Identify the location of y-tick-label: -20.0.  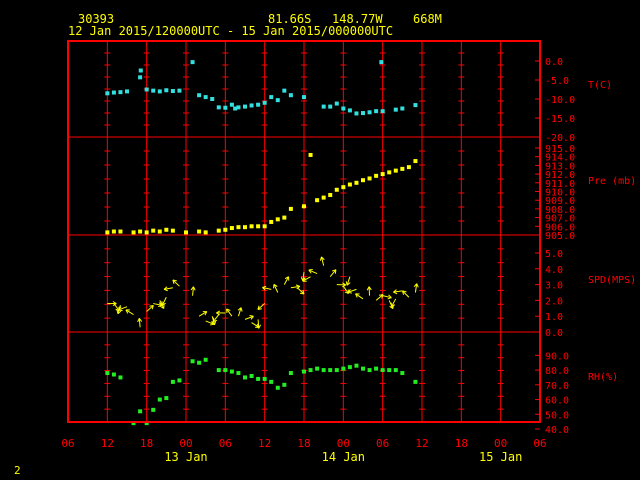
(560, 138).